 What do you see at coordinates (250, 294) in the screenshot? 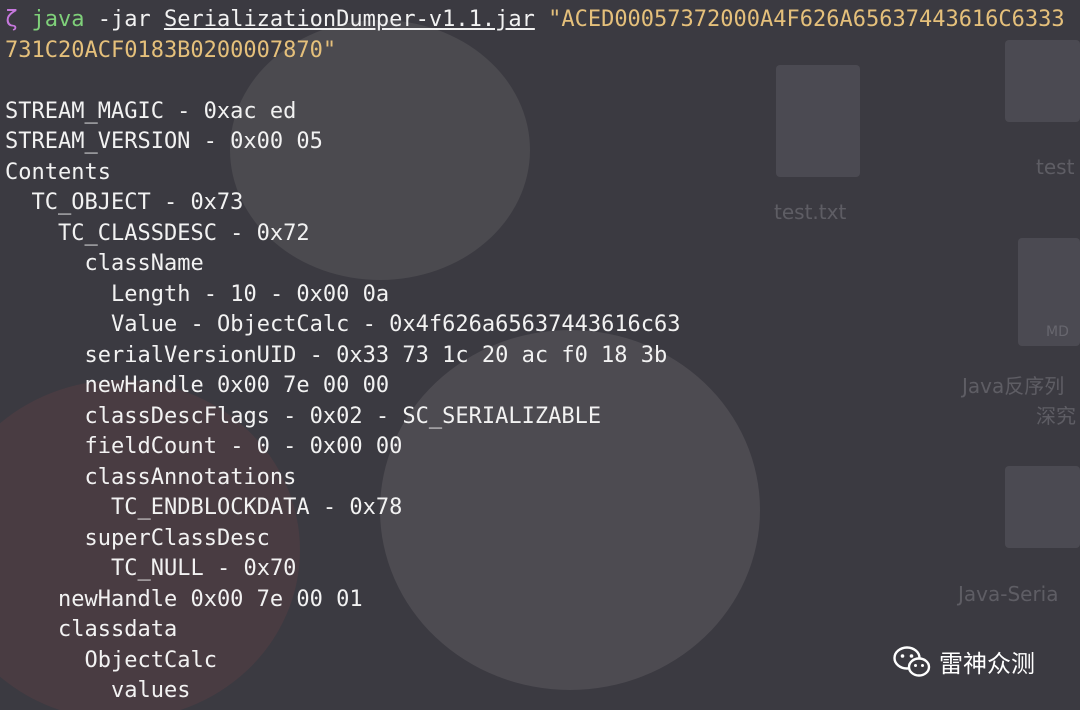
I see `output-line: Length - 10 - 0x00 0a` at bounding box center [250, 294].